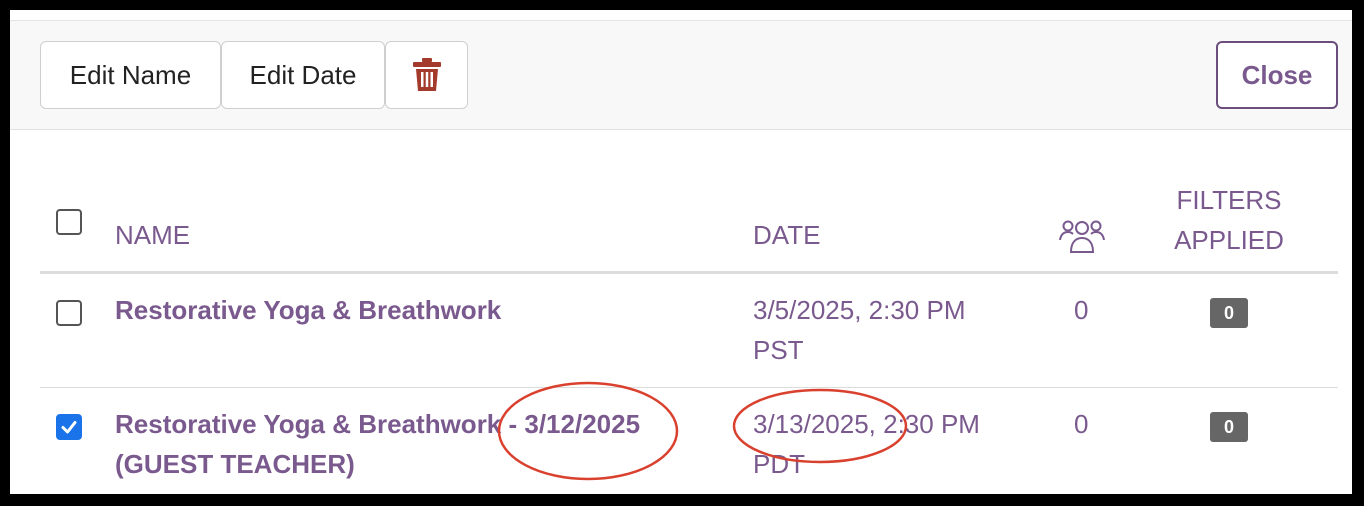  I want to click on trash-icon, so click(426, 74).